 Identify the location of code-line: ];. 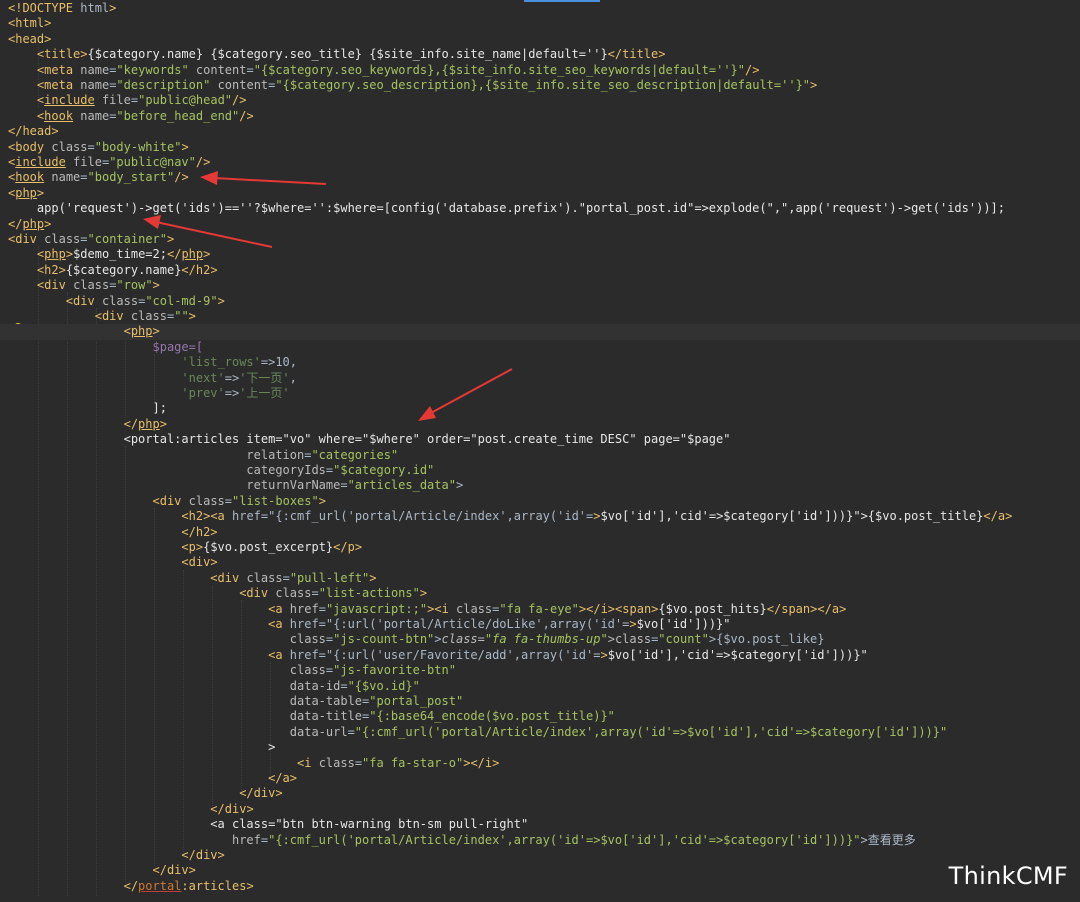
(540, 408).